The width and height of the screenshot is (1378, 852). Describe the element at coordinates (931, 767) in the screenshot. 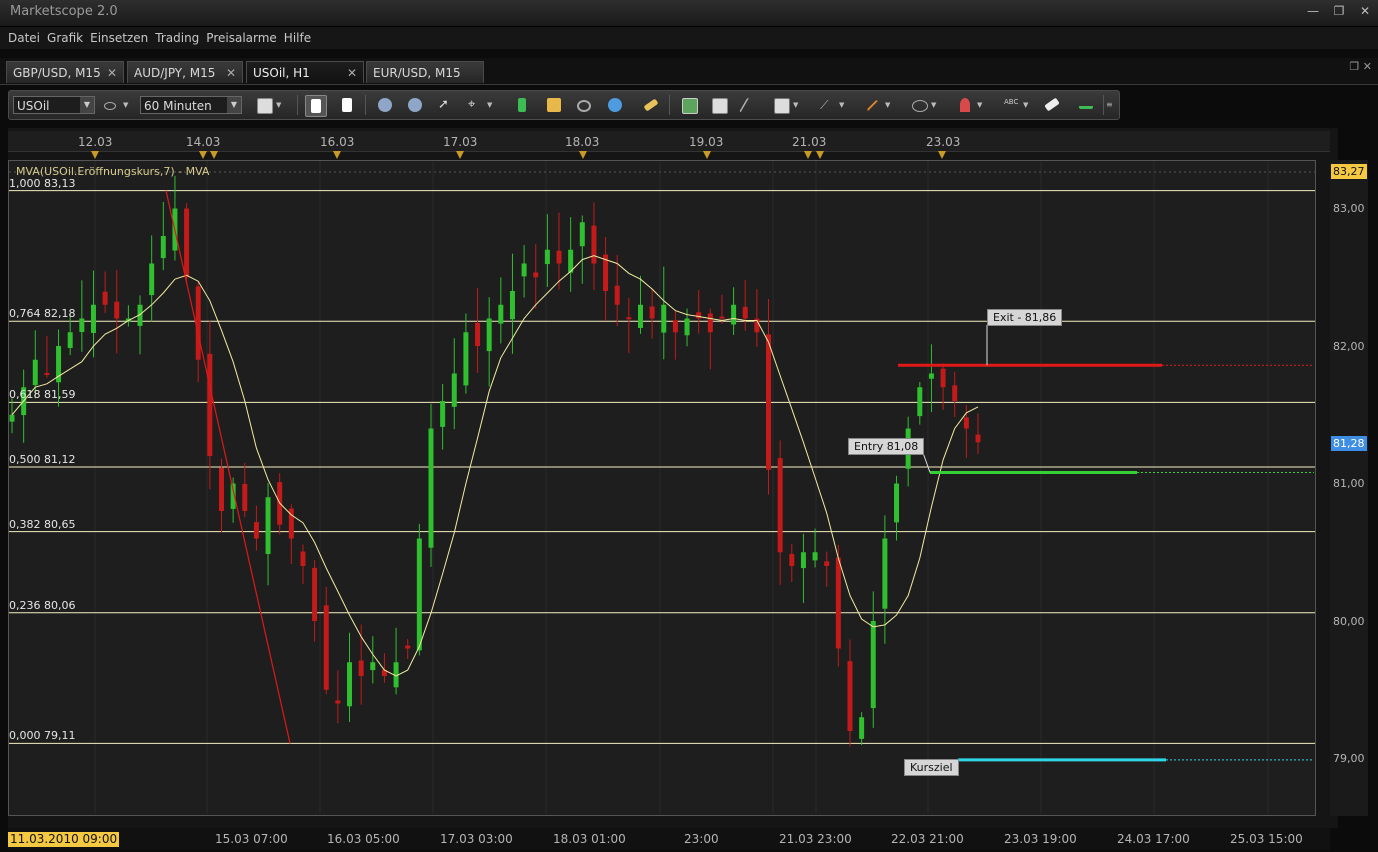

I see `target-label: Kursziel` at that location.